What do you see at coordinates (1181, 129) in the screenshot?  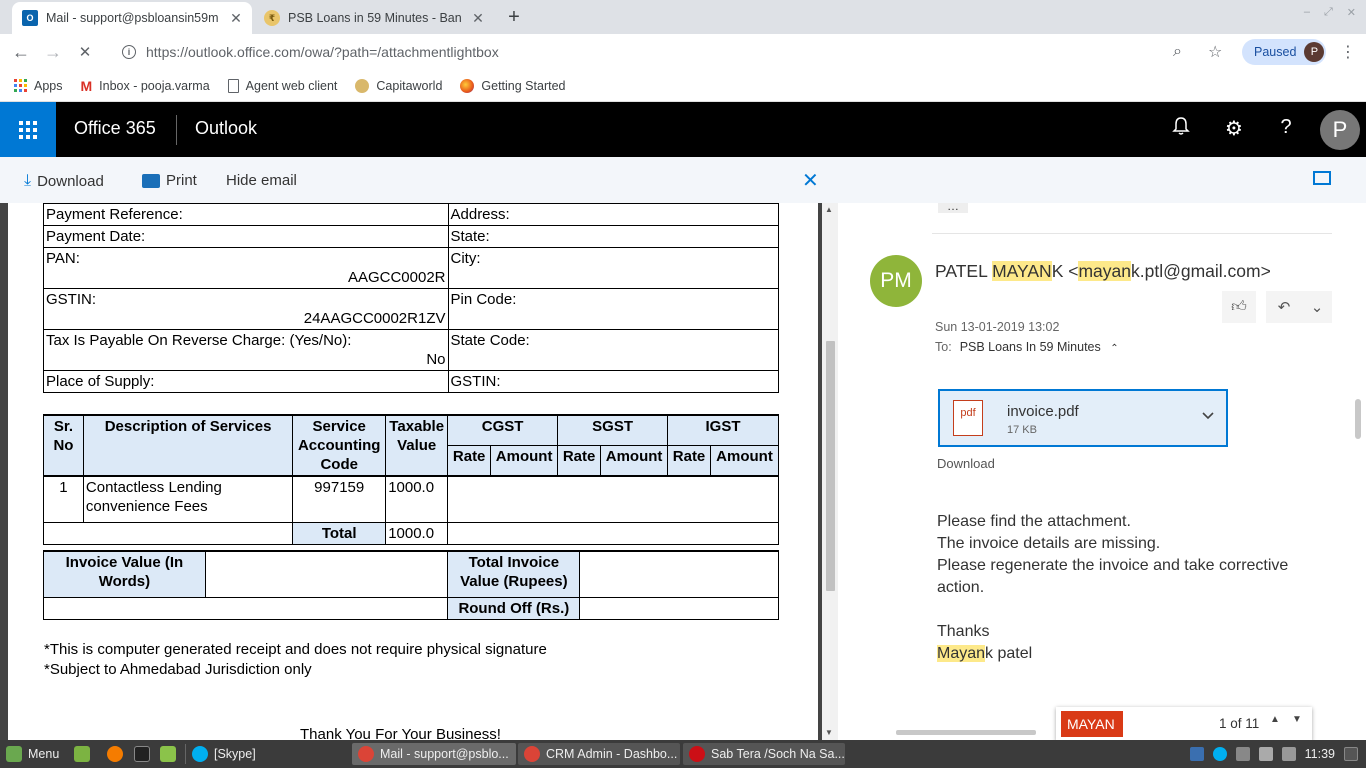 I see `bell-icon` at bounding box center [1181, 129].